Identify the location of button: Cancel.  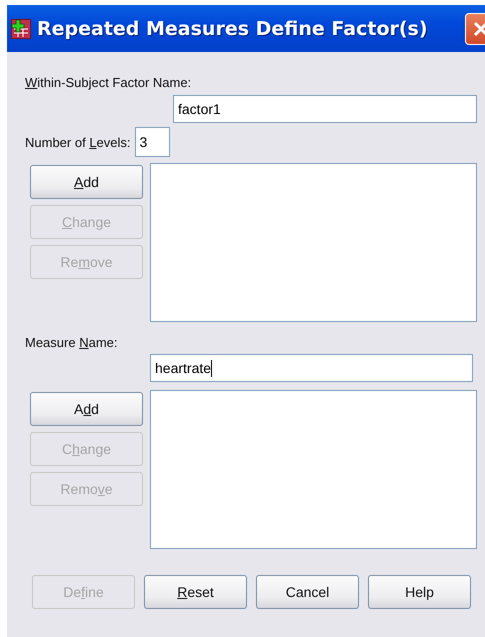
(307, 592).